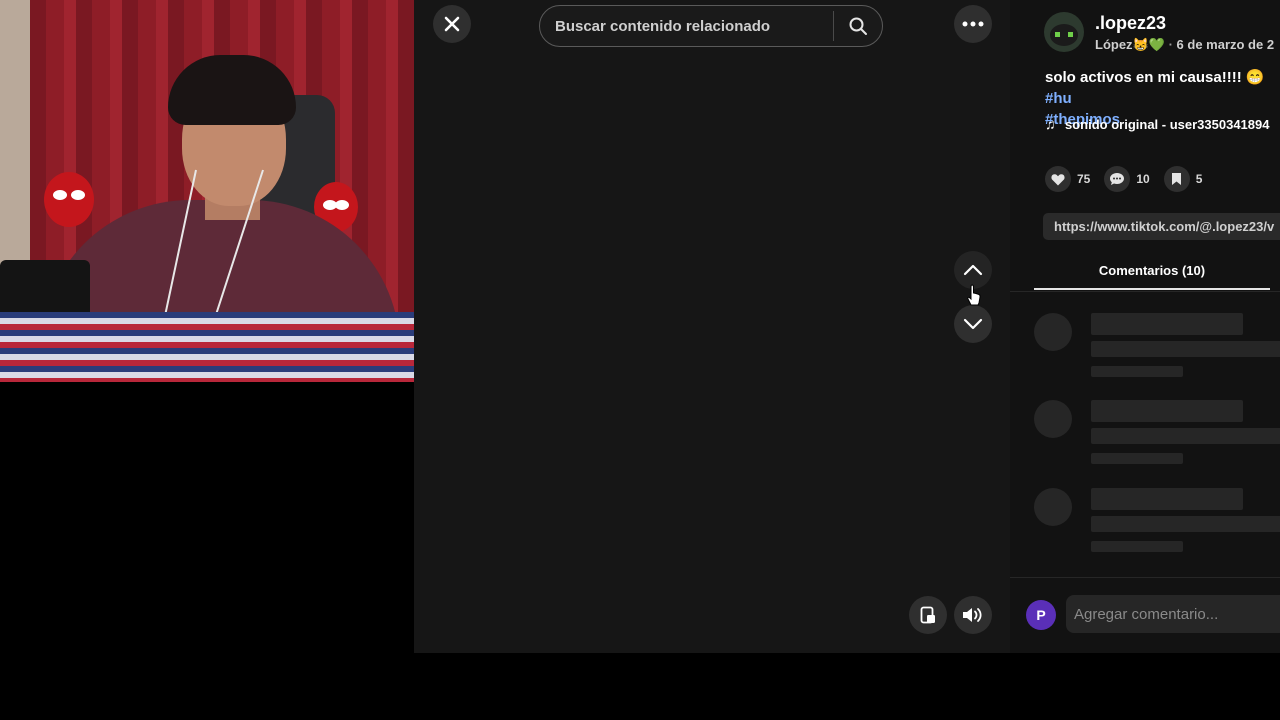  Describe the element at coordinates (973, 270) in the screenshot. I see `chevron-up-icon` at that location.